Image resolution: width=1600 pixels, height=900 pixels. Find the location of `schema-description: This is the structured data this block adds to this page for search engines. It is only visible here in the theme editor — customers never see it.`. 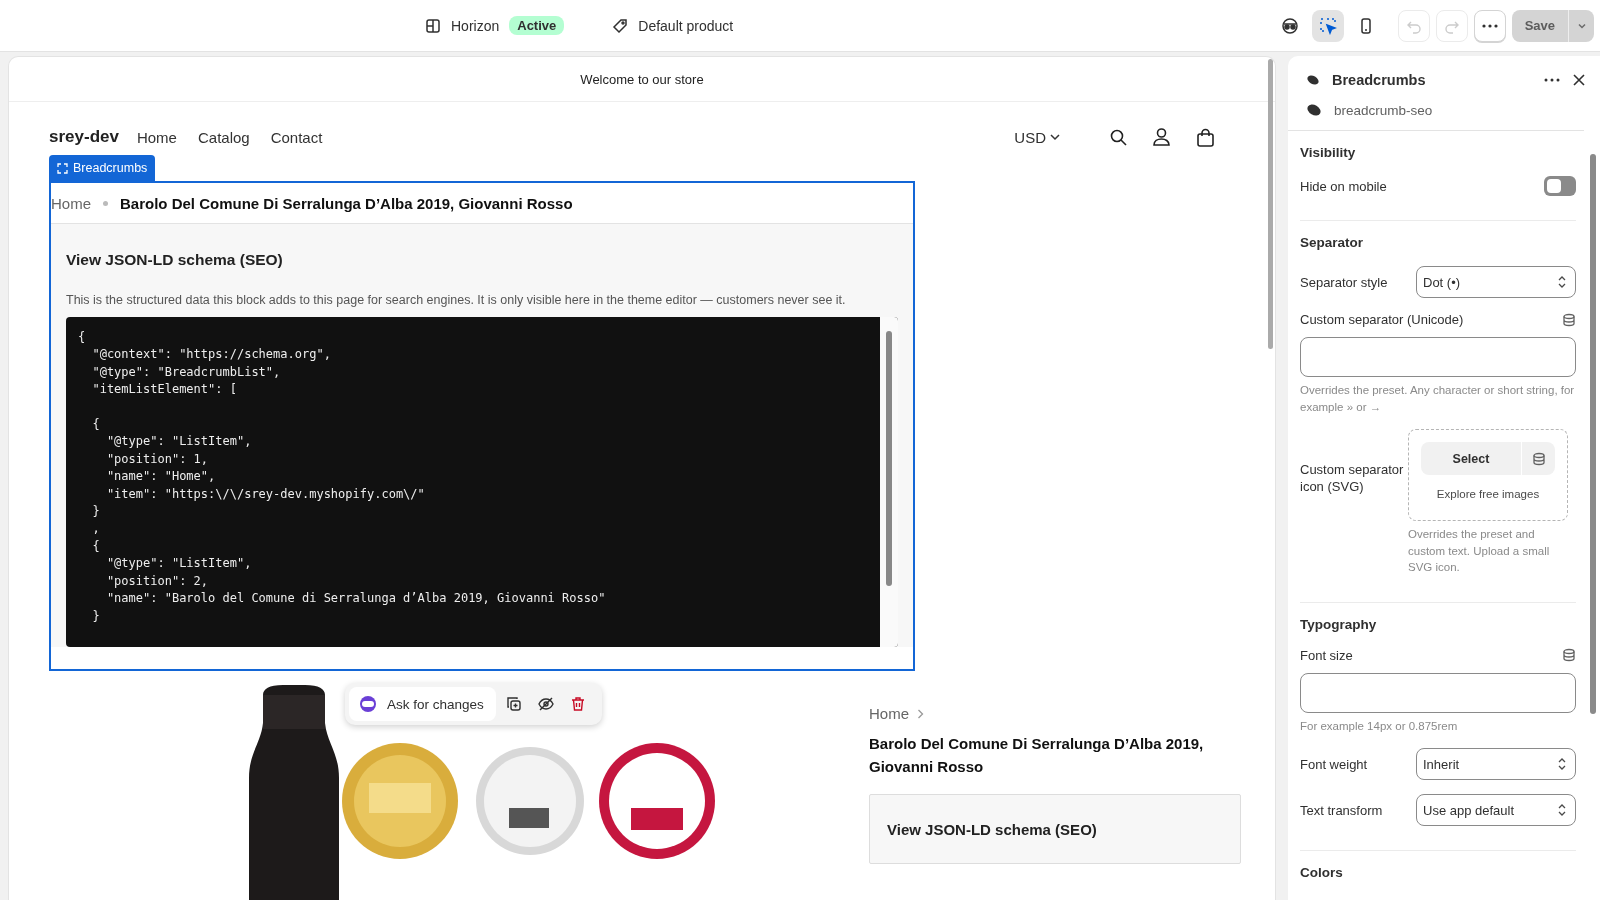

schema-description: This is the structured data this block adds to this page for search engines. It is only visible here in the theme editor — customers never see it. is located at coordinates (456, 300).